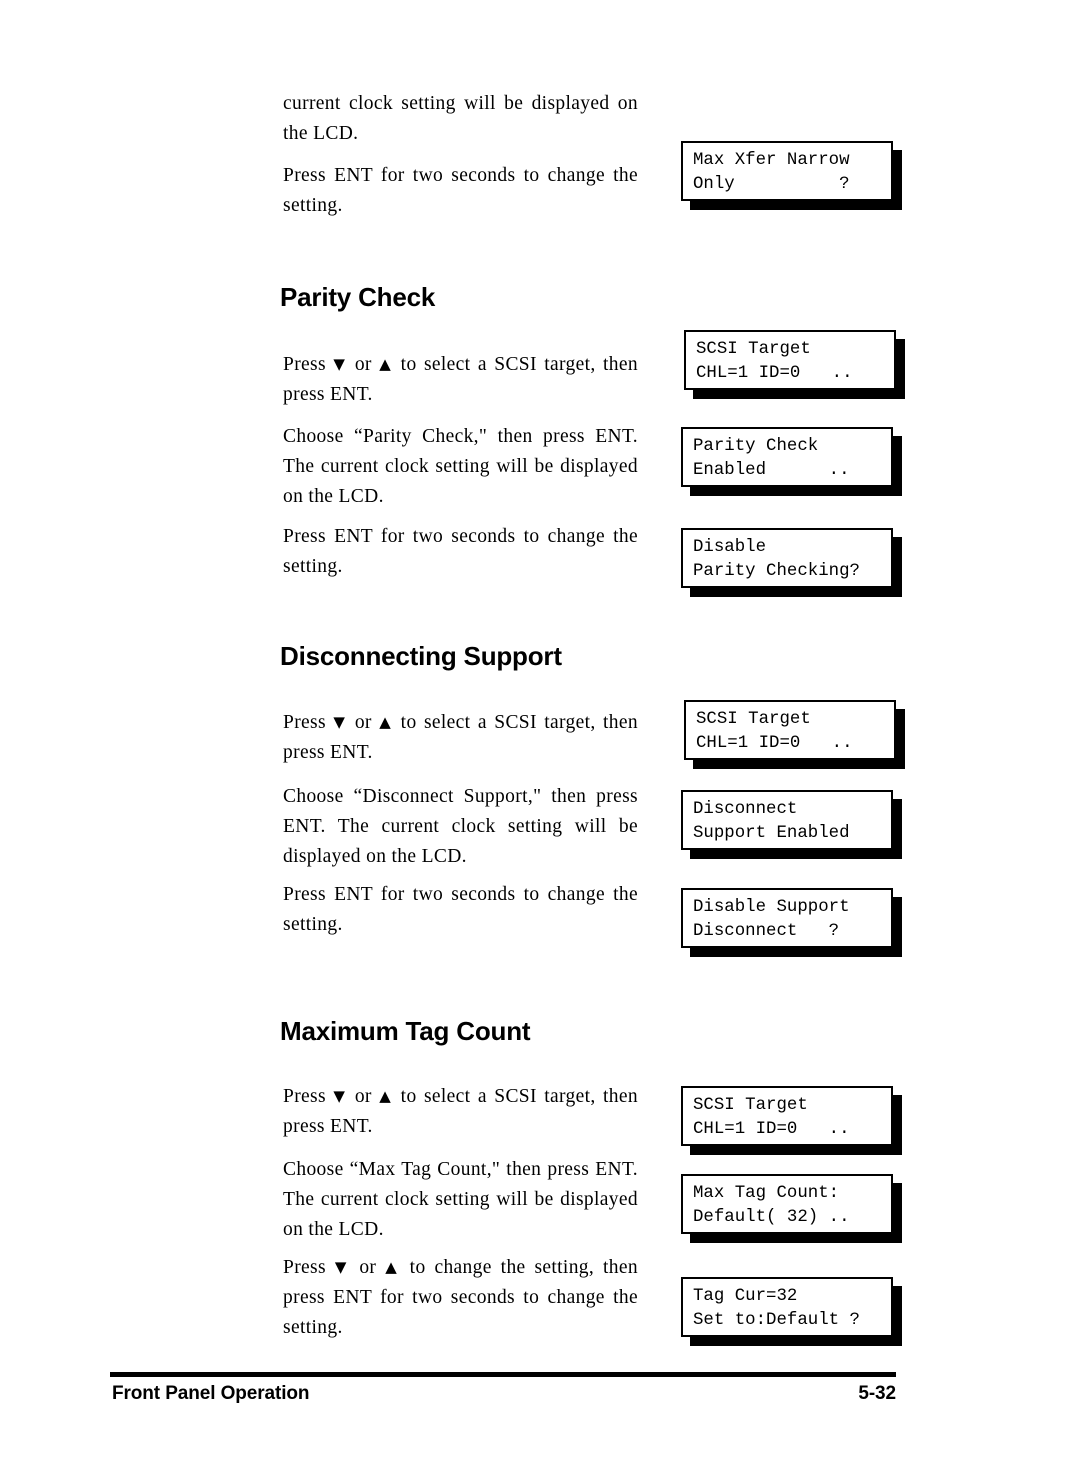  Describe the element at coordinates (776, 571) in the screenshot. I see `lcd-line-2: Parity Checking?` at that location.